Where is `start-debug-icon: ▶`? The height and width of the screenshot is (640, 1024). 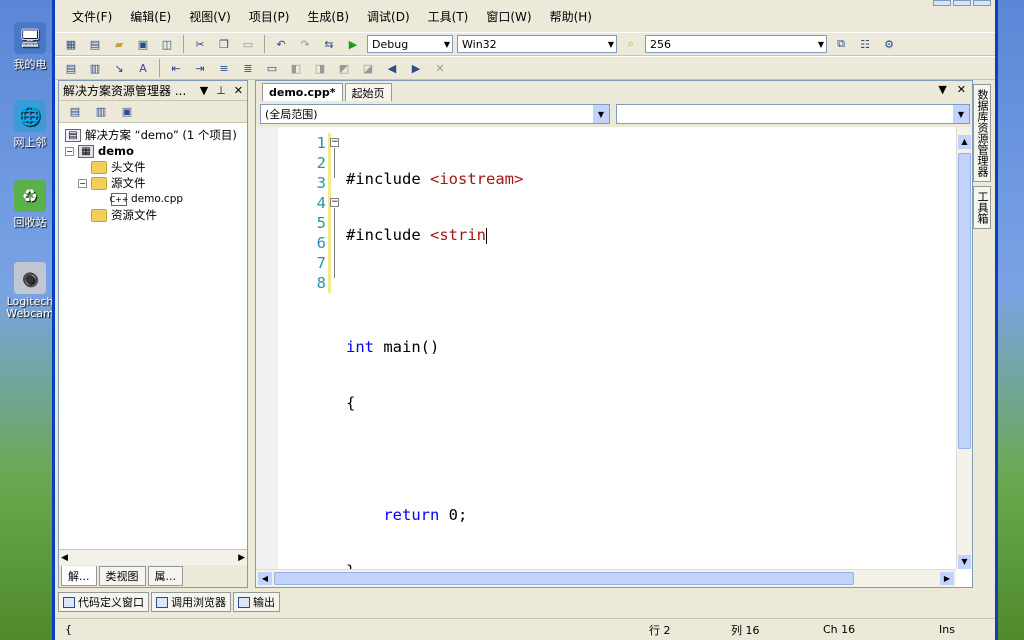 start-debug-icon: ▶ is located at coordinates (353, 44).